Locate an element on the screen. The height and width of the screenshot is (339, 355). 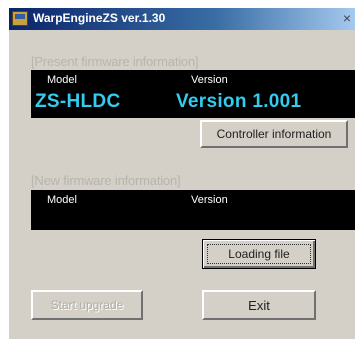
start-upgrade-button: Start upgrade is located at coordinates (87, 305).